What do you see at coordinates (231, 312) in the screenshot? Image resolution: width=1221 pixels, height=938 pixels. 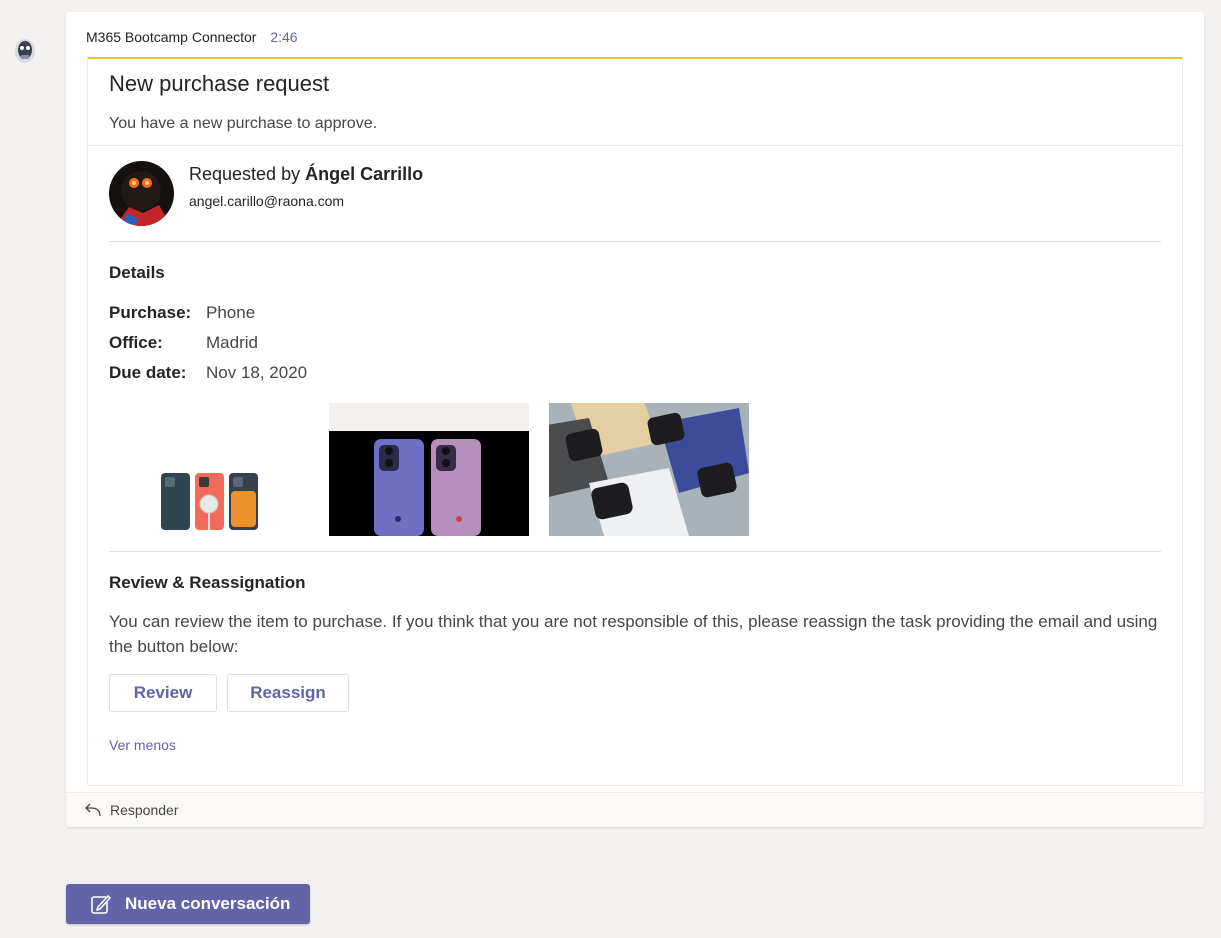 I see `fact-value-purchase: Phone` at bounding box center [231, 312].